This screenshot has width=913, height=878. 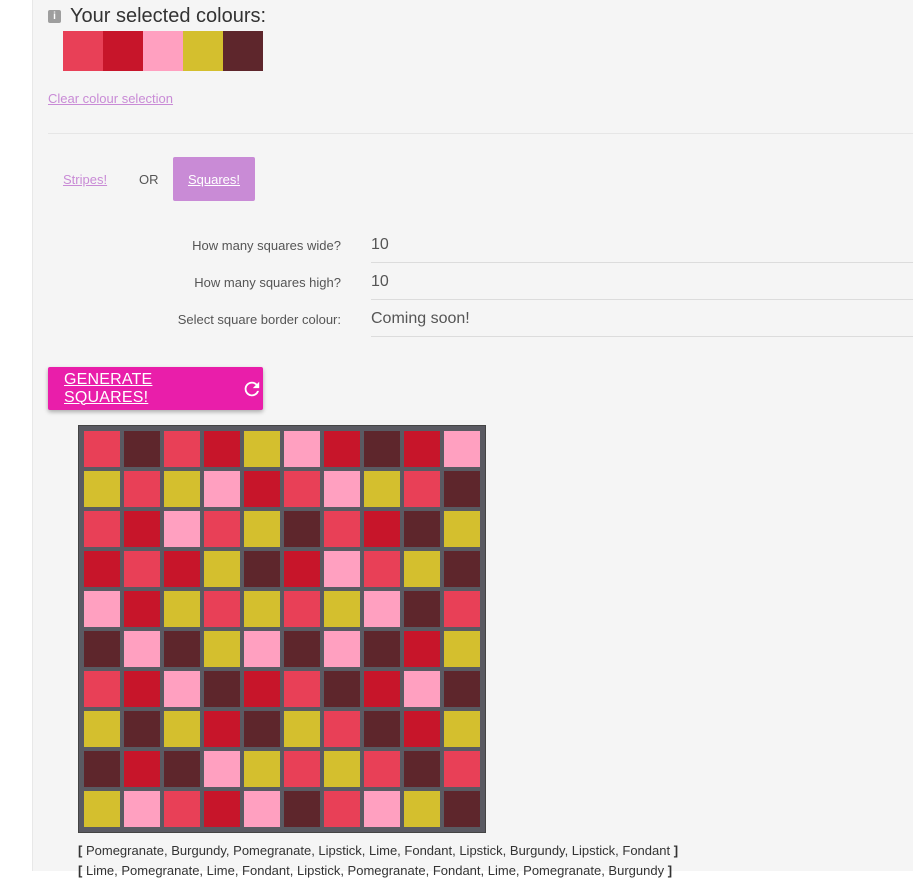 What do you see at coordinates (259, 319) in the screenshot?
I see `border-colour-label: Select square border colour:` at bounding box center [259, 319].